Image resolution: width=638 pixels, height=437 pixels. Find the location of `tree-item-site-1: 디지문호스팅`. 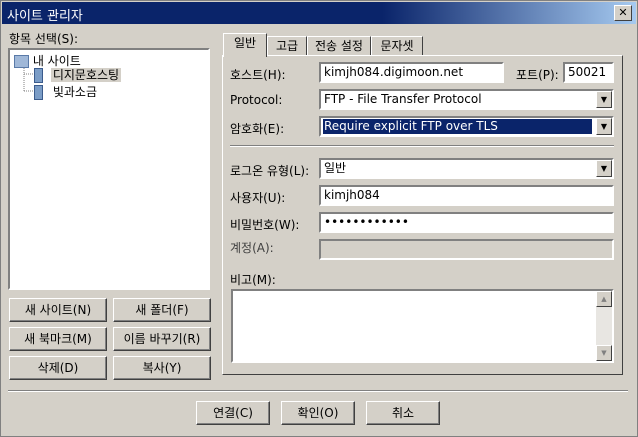

tree-item-site-1: 디지문호스팅 is located at coordinates (78, 74).